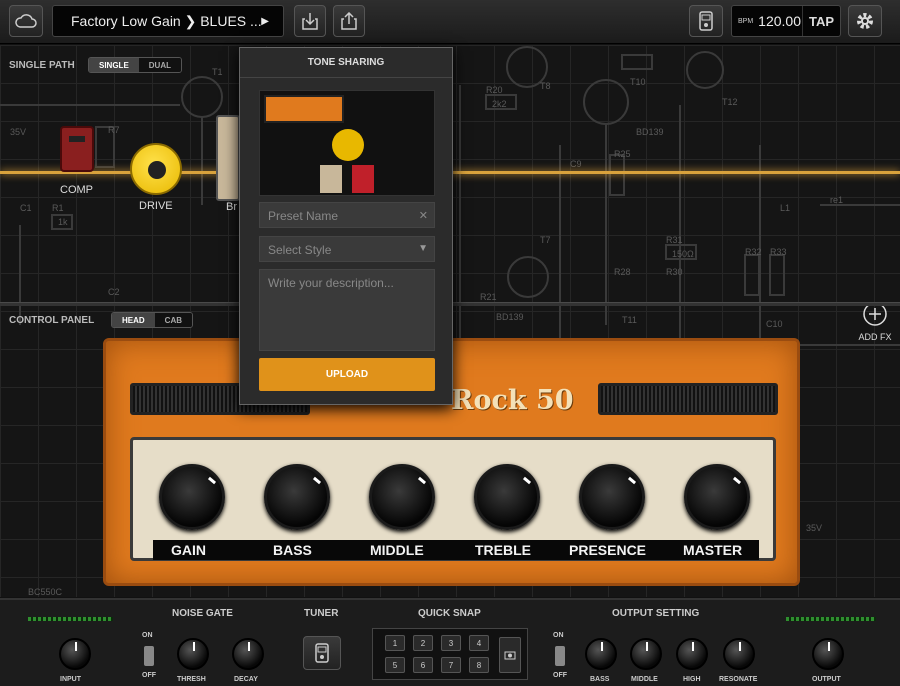 Image resolution: width=900 pixels, height=686 pixels. I want to click on schem-bd139-2: BD139, so click(510, 317).